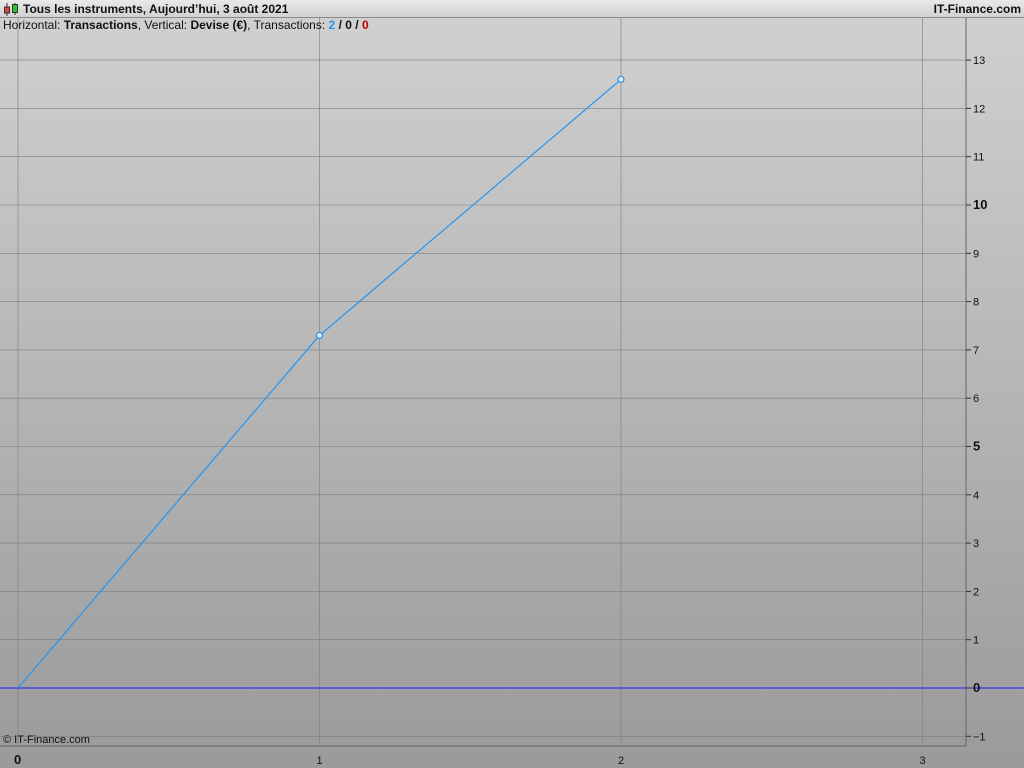  What do you see at coordinates (365, 25) in the screenshot?
I see `transactions-count-negative: 0` at bounding box center [365, 25].